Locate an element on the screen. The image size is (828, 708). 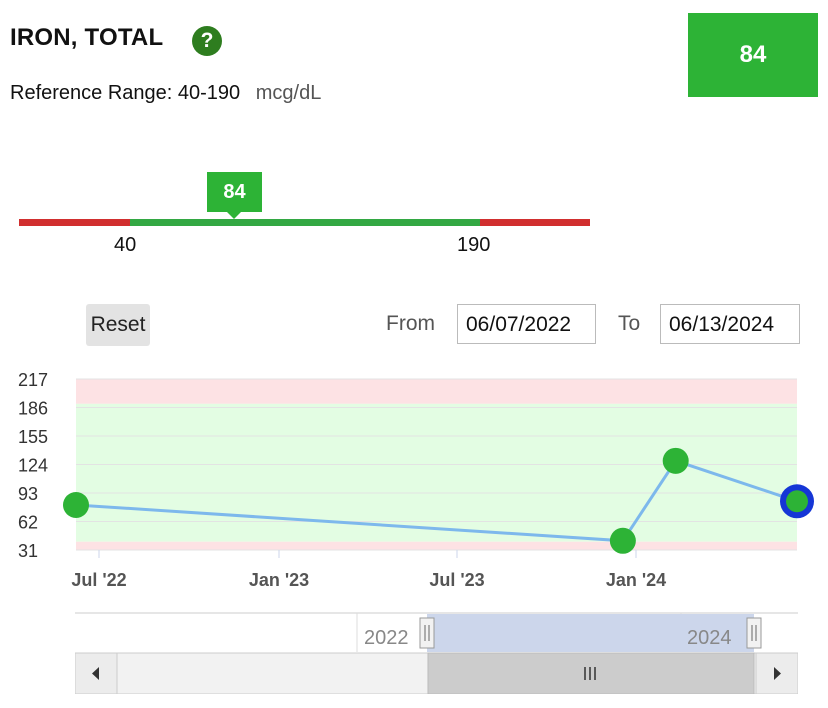
navigator-year-left: 2022 is located at coordinates (386, 638).